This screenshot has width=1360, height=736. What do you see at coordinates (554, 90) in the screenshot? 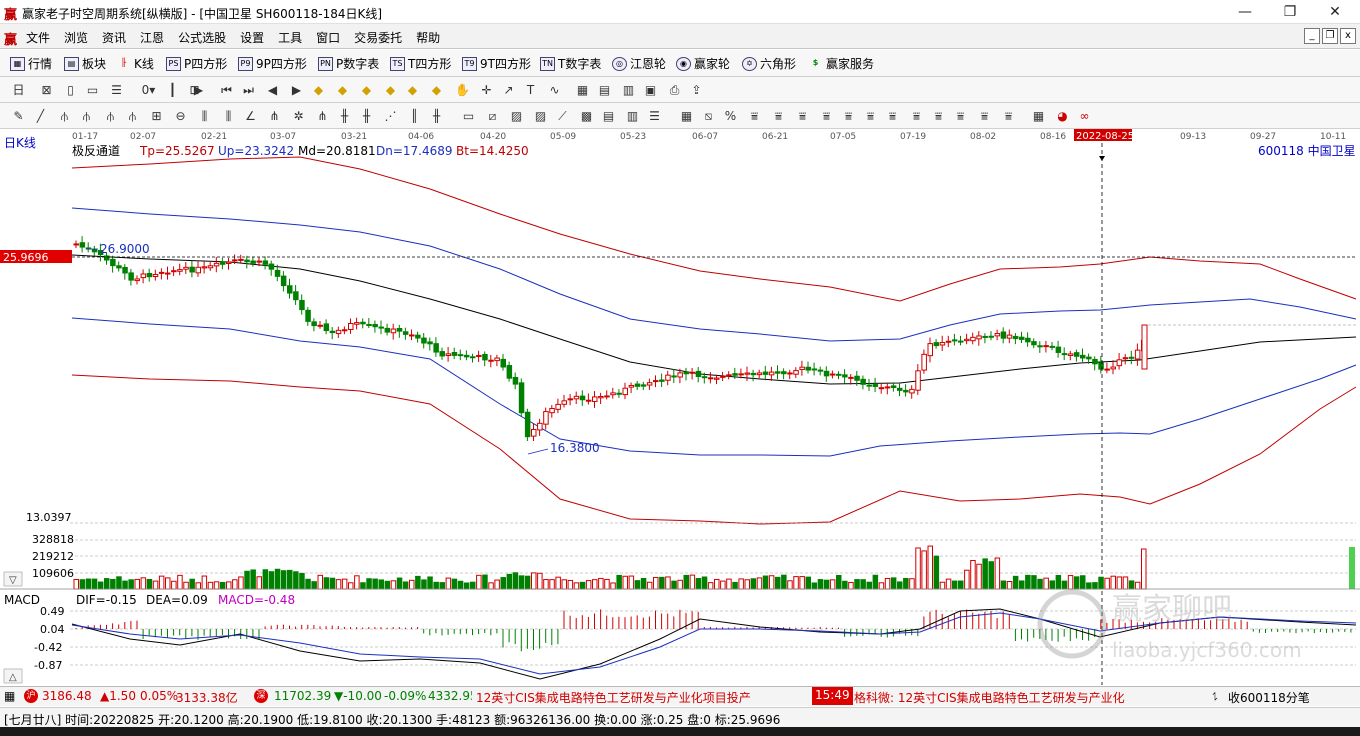
I see `wave-tool-icon: ∿` at bounding box center [554, 90].